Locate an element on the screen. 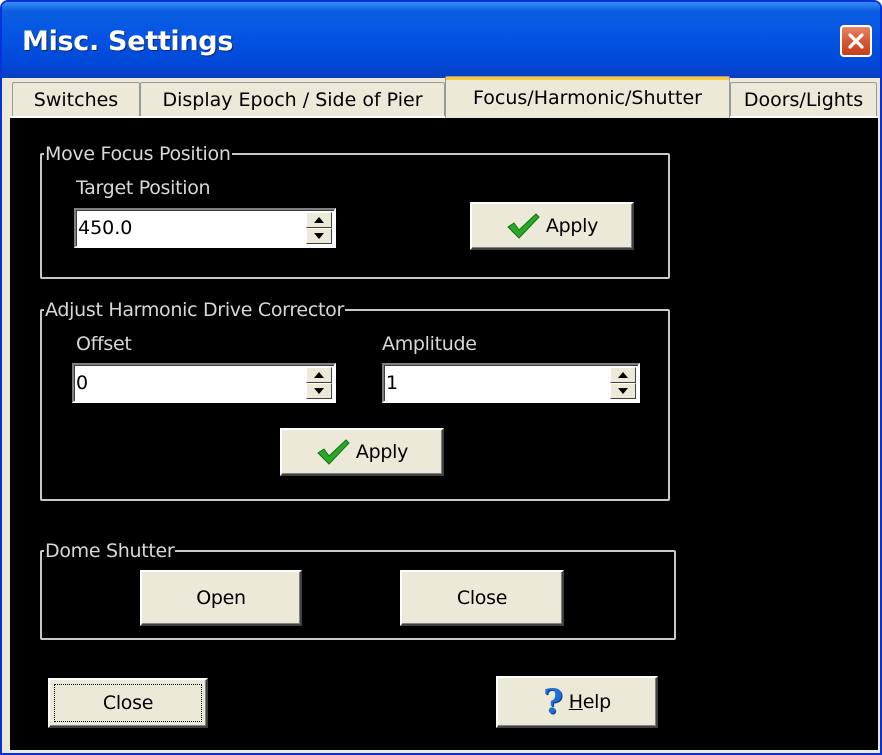  tab-label: Switches is located at coordinates (76, 99).